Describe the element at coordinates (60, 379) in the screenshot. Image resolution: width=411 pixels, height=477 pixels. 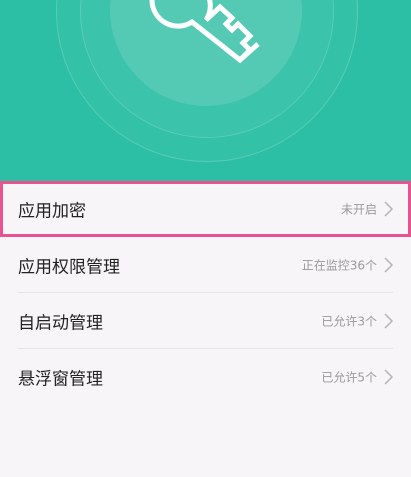
I see `item-label: 悬浮窗管理` at that location.